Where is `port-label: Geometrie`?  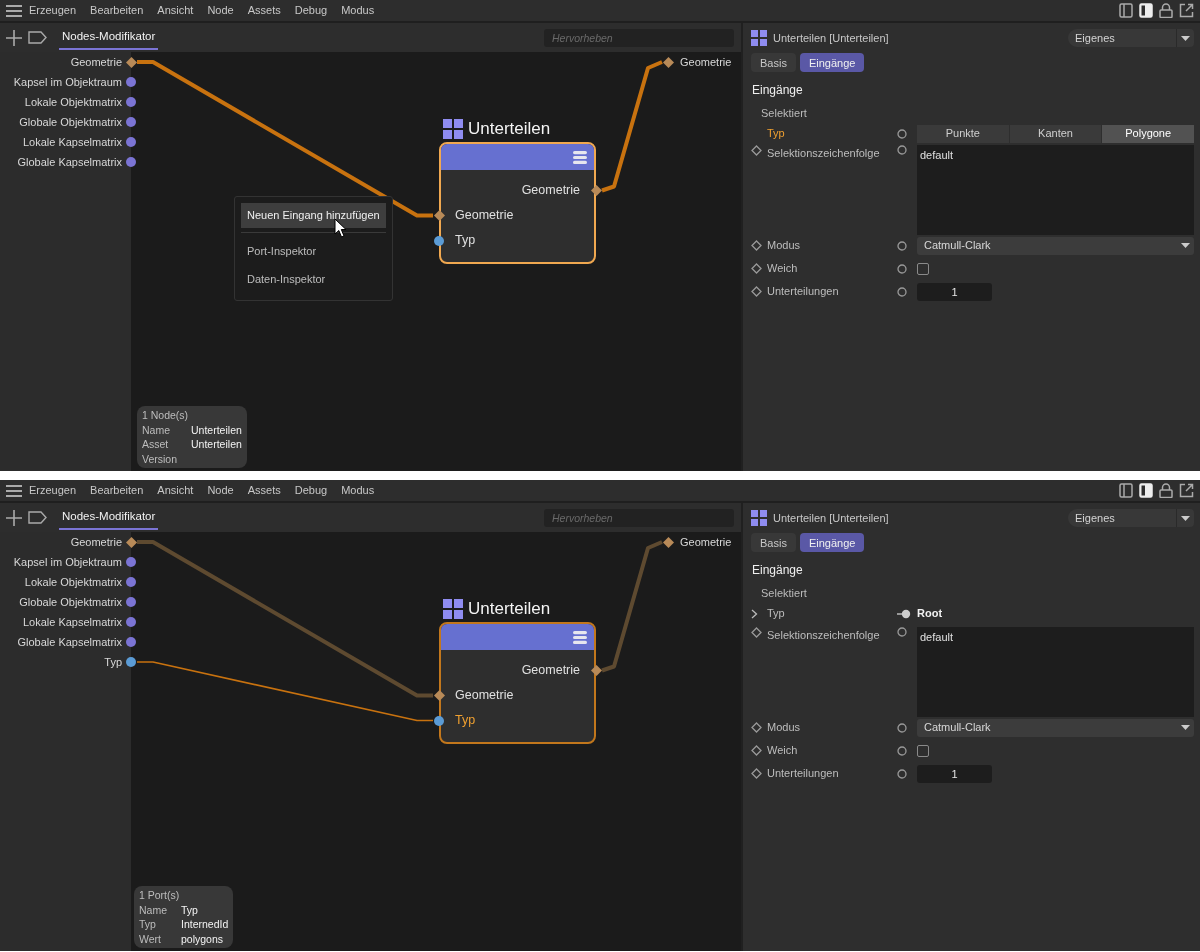
port-label: Geometrie is located at coordinates (484, 216).